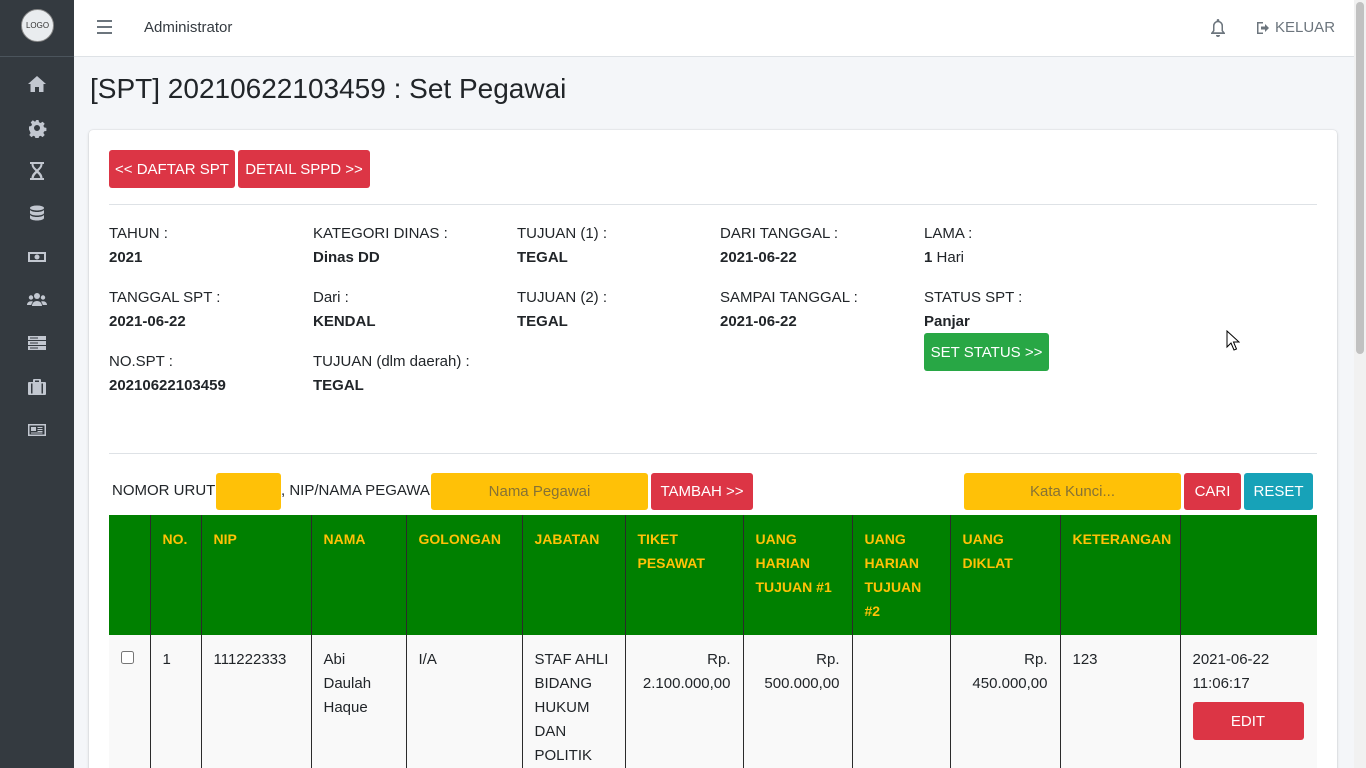 The height and width of the screenshot is (768, 1366). What do you see at coordinates (37, 214) in the screenshot?
I see `database-icon` at bounding box center [37, 214].